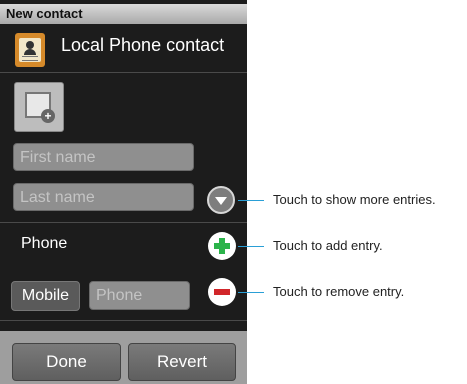 The width and height of the screenshot is (467, 384). Describe the element at coordinates (123, 357) in the screenshot. I see `bottom-action-bar: Done Revert` at that location.